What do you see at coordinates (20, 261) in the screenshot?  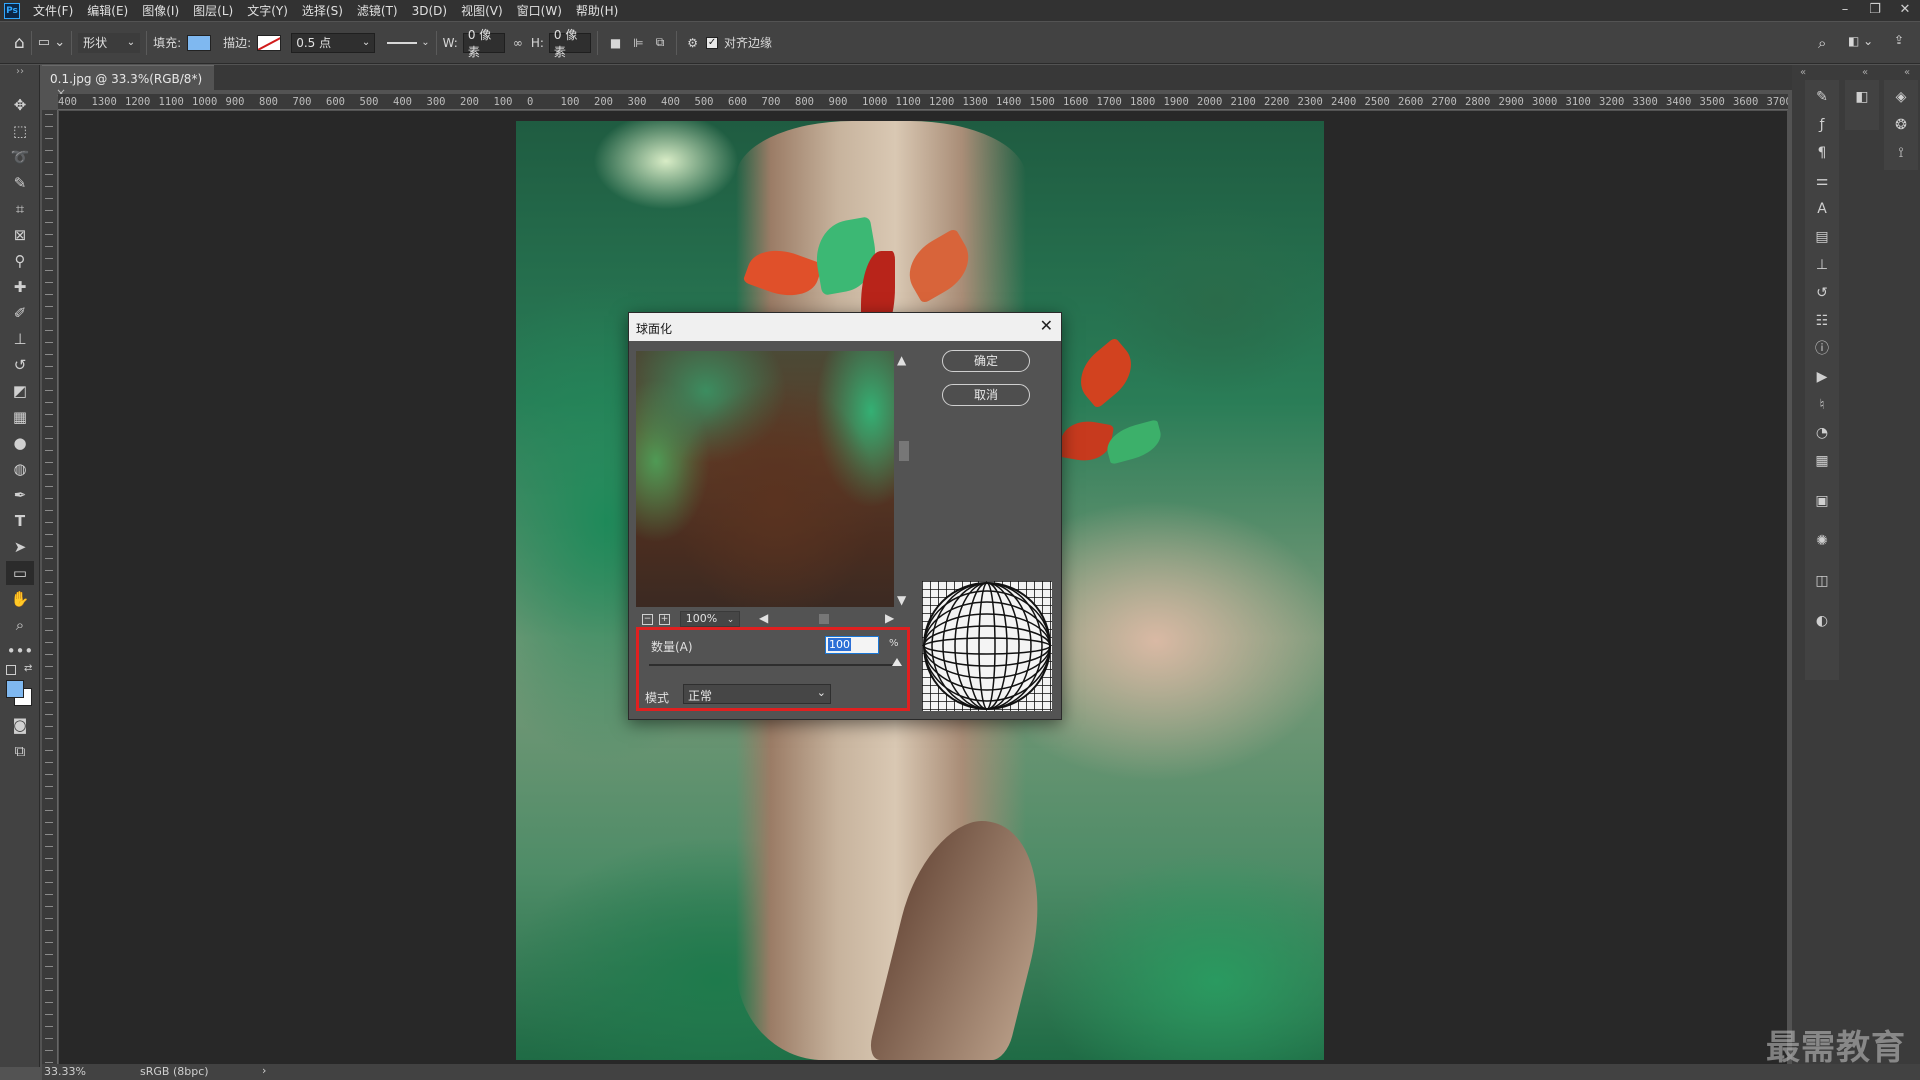 I see `eyedropper-tool-icon: ⚲` at bounding box center [20, 261].